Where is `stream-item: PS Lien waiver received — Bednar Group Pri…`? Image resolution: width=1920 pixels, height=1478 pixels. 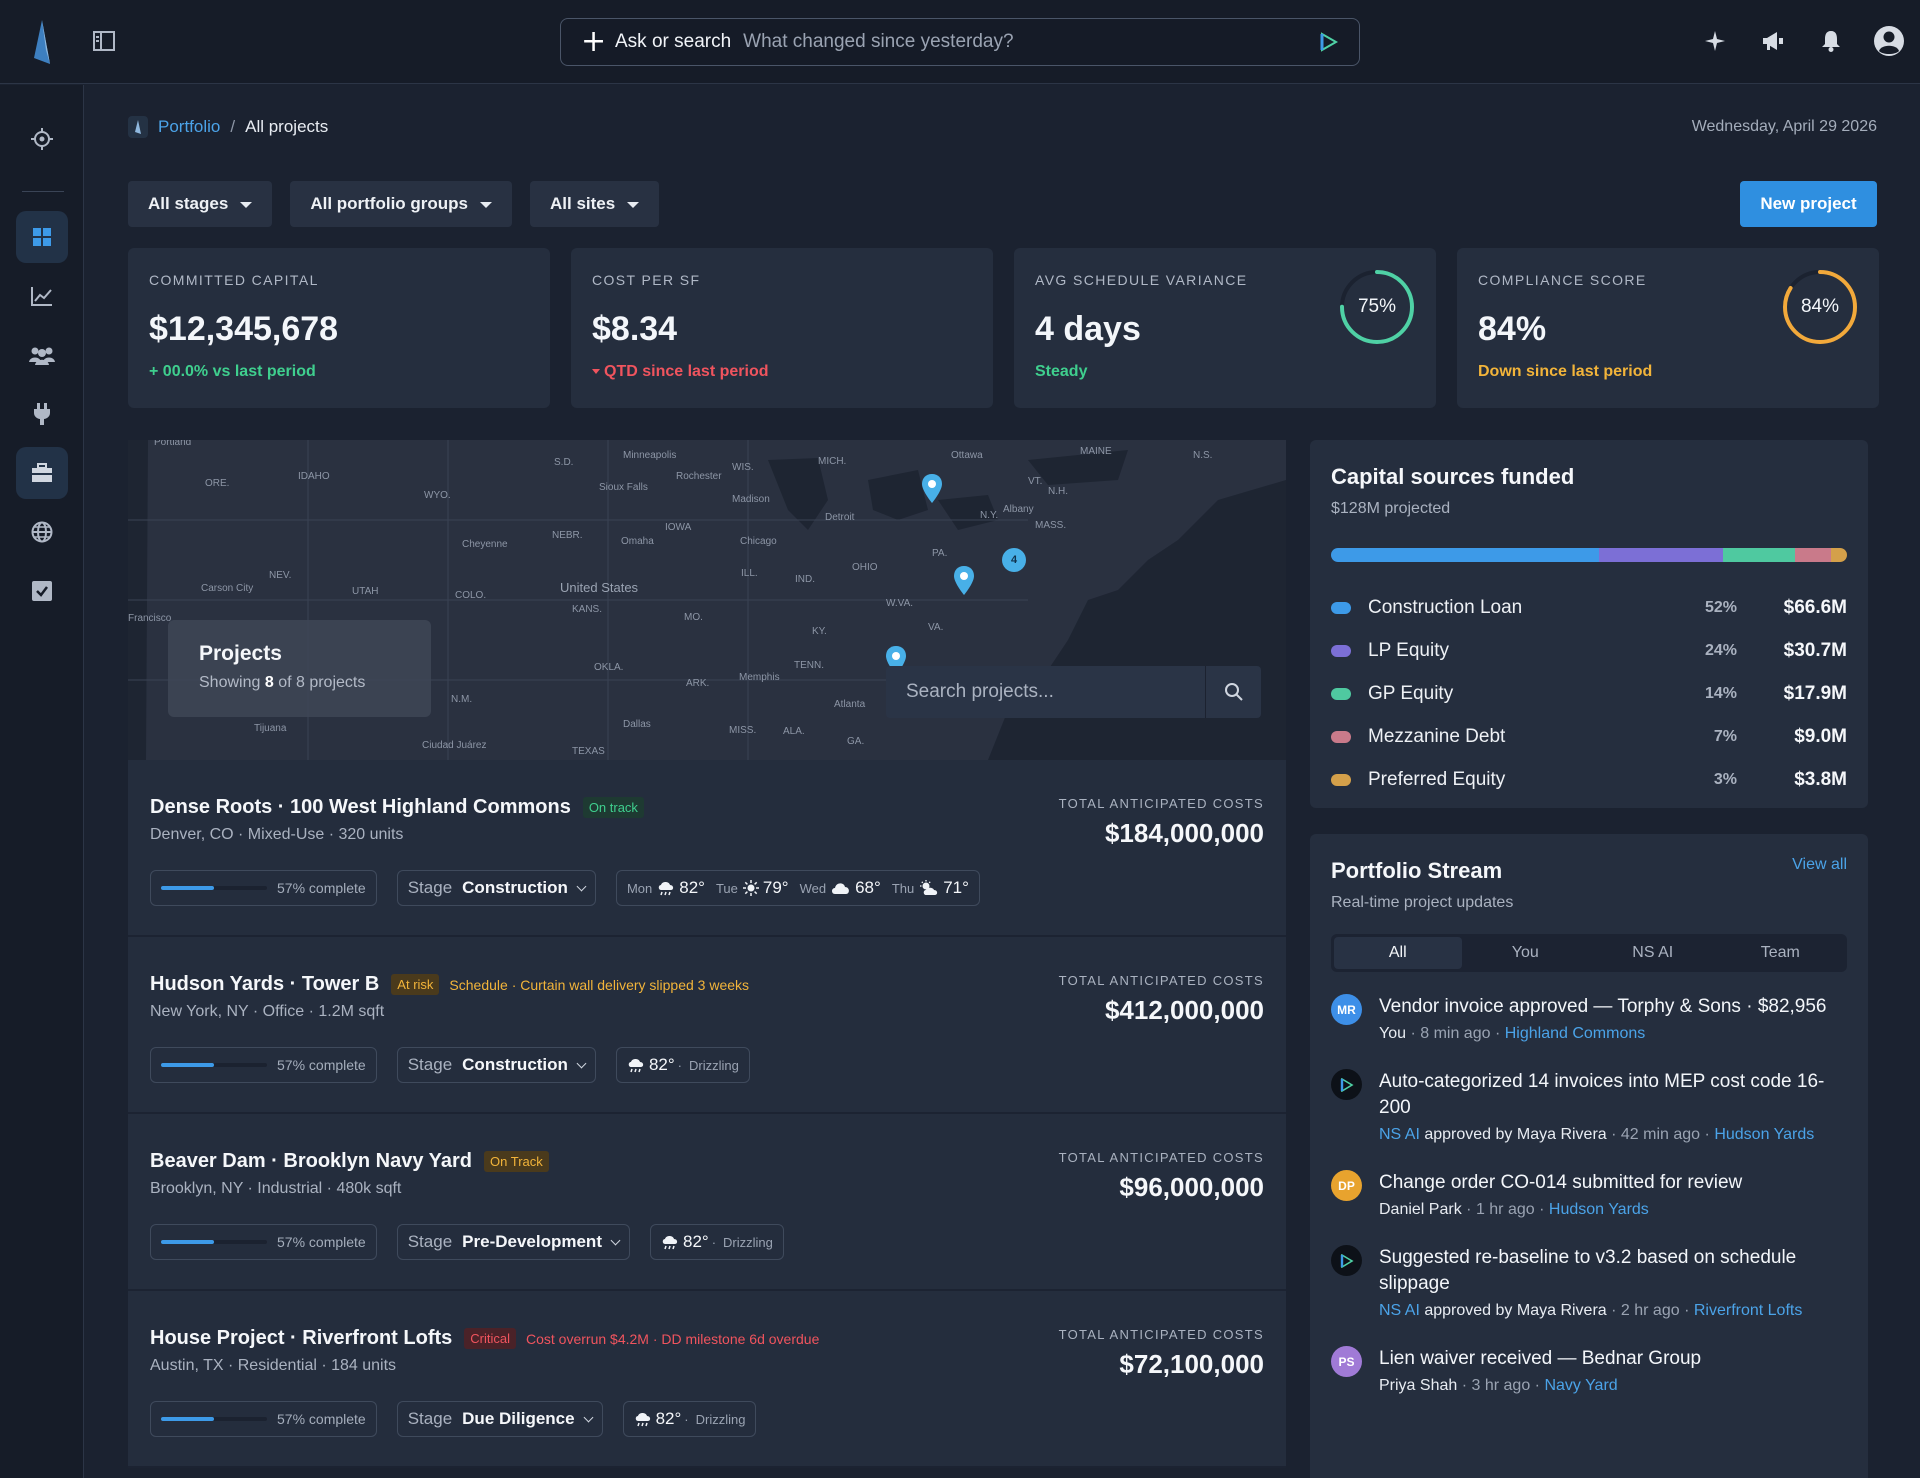
stream-item: PS Lien waiver received — Bednar Group Pri… is located at coordinates (1589, 1370).